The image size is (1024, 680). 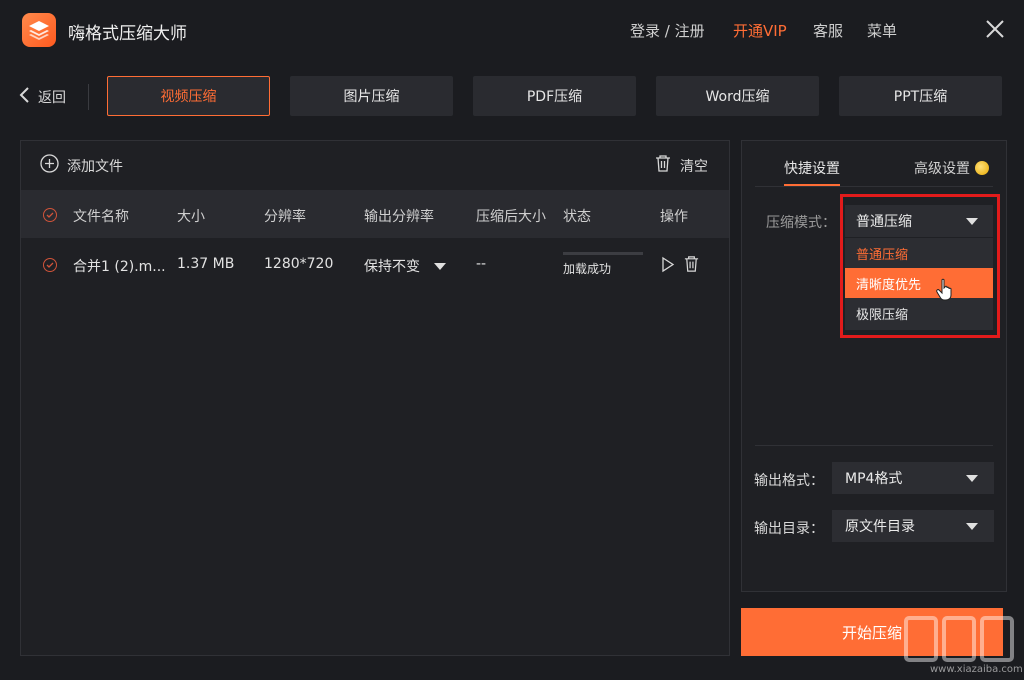 I want to click on tab-image-compress: 图片压缩, so click(x=371, y=96).